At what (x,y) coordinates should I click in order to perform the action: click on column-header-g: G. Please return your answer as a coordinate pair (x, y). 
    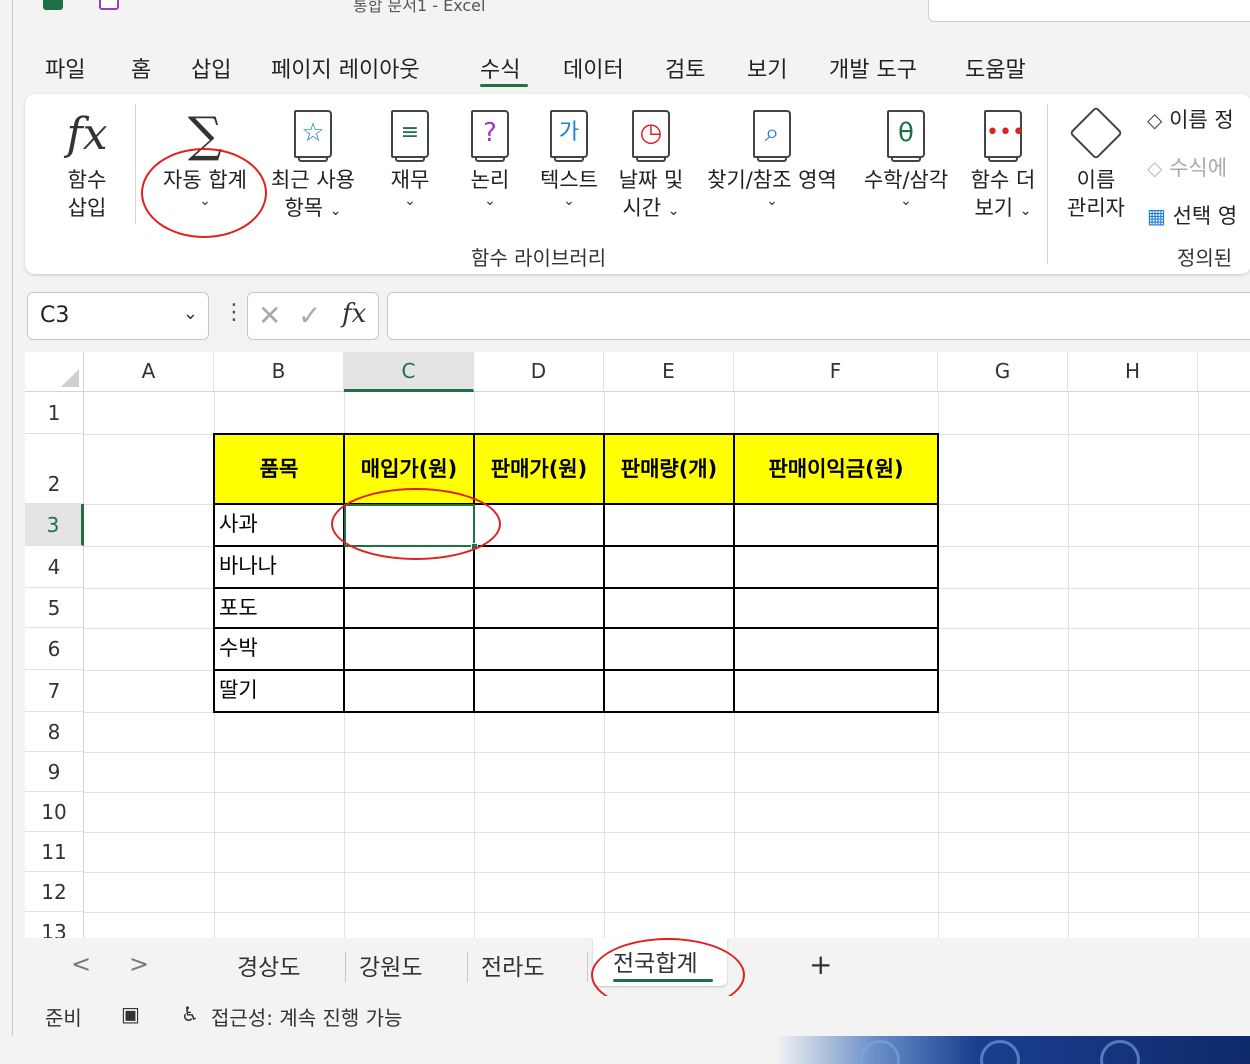
    Looking at the image, I should click on (1003, 372).